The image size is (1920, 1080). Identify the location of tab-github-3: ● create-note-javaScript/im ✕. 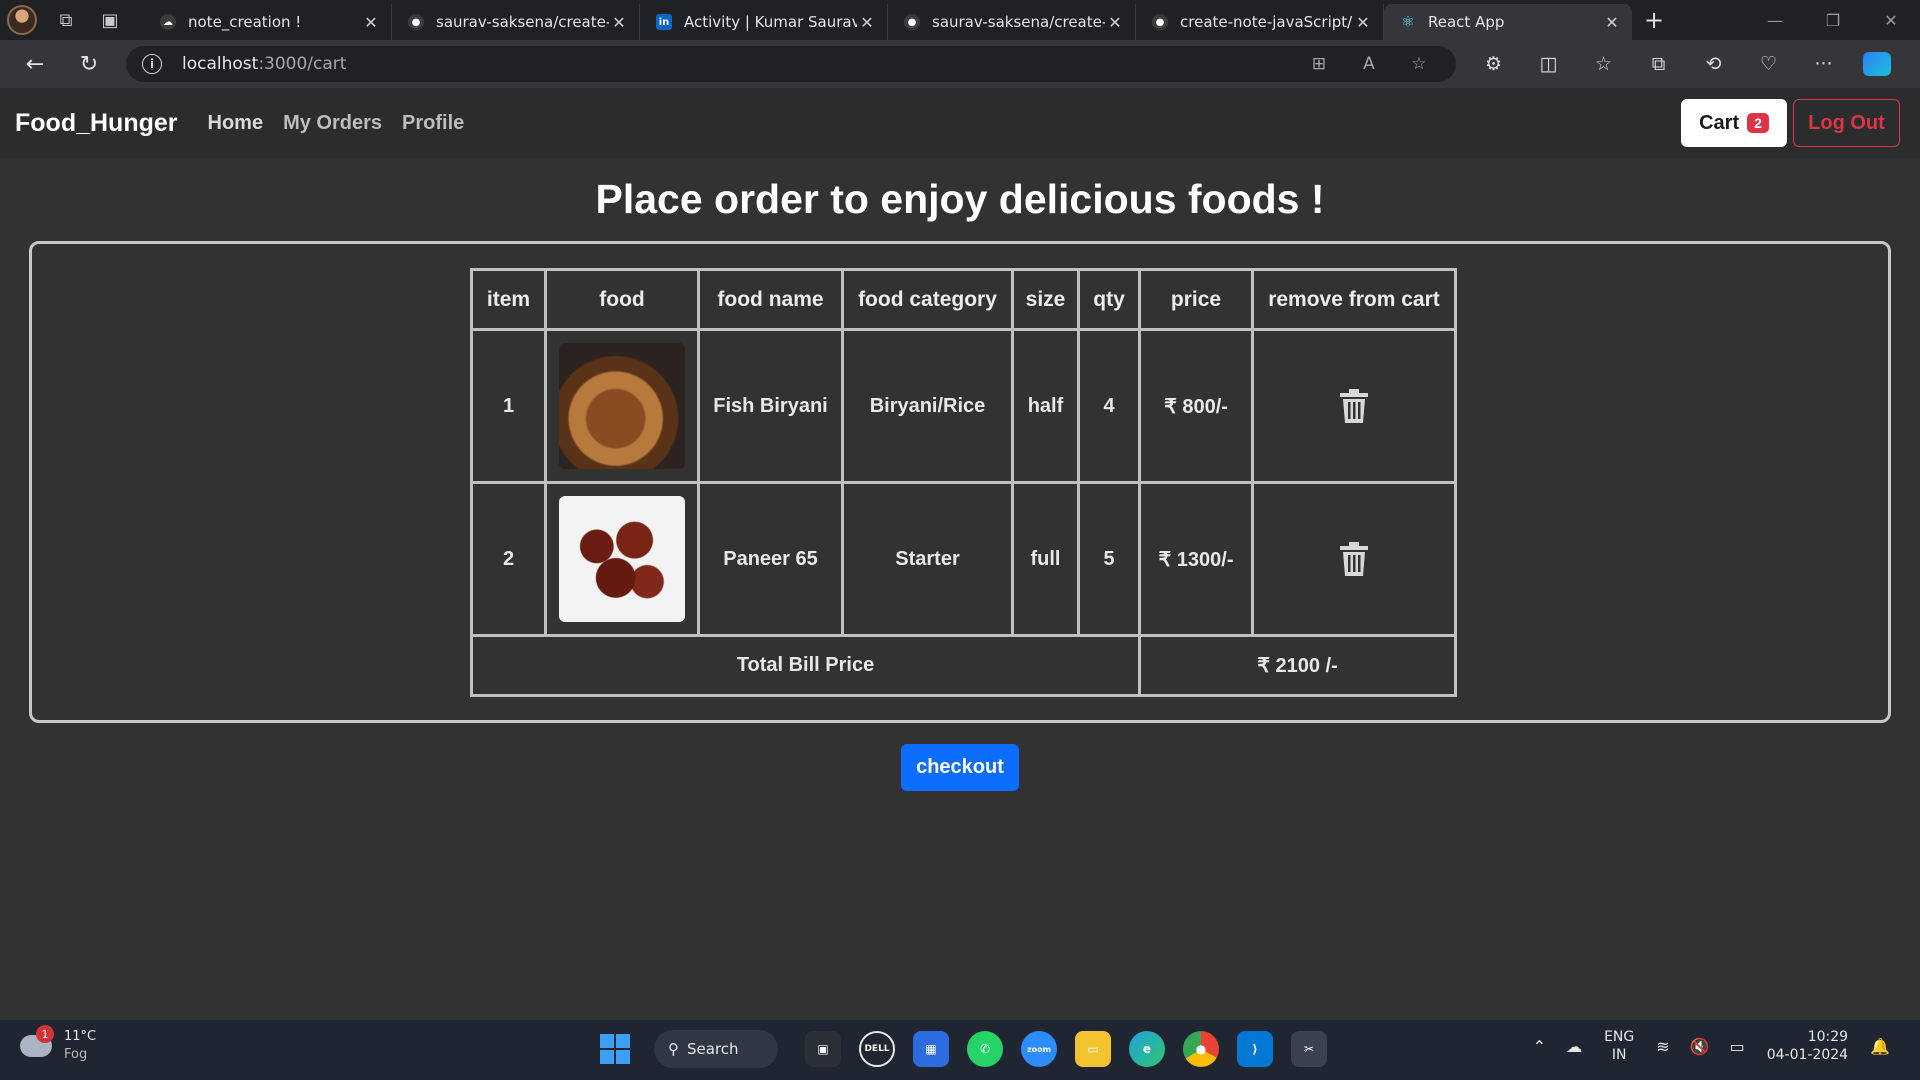
(1260, 22).